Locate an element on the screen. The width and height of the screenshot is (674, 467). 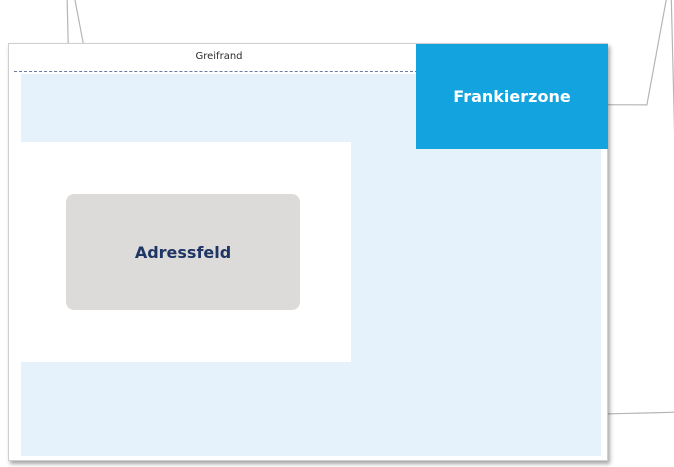
franking-zone: Frankierzone is located at coordinates (512, 96).